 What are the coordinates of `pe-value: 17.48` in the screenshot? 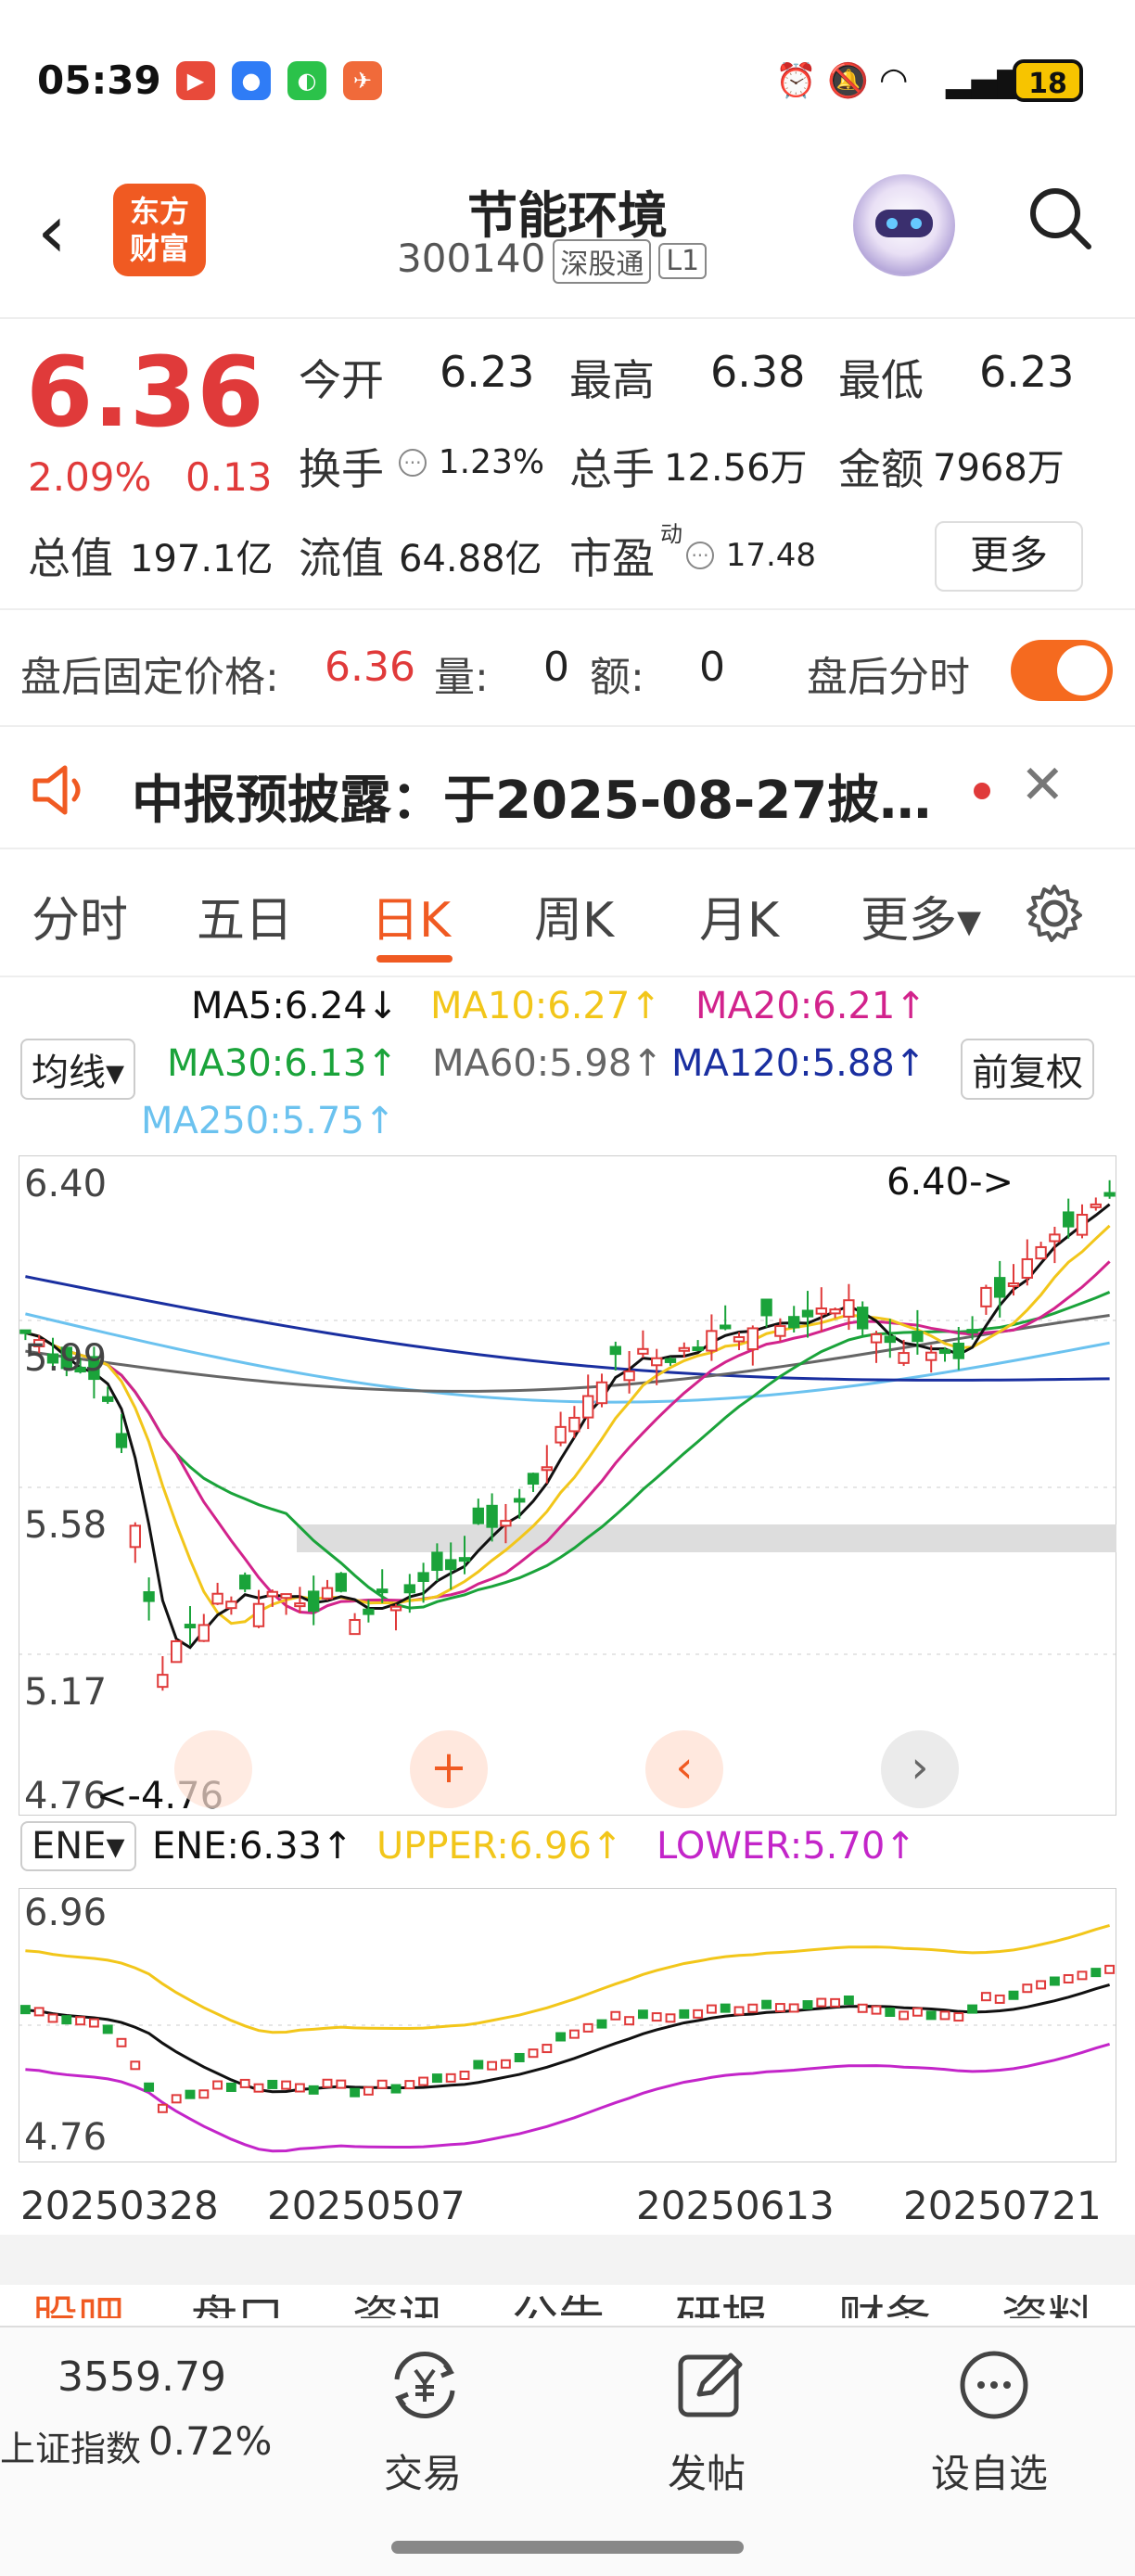 It's located at (771, 555).